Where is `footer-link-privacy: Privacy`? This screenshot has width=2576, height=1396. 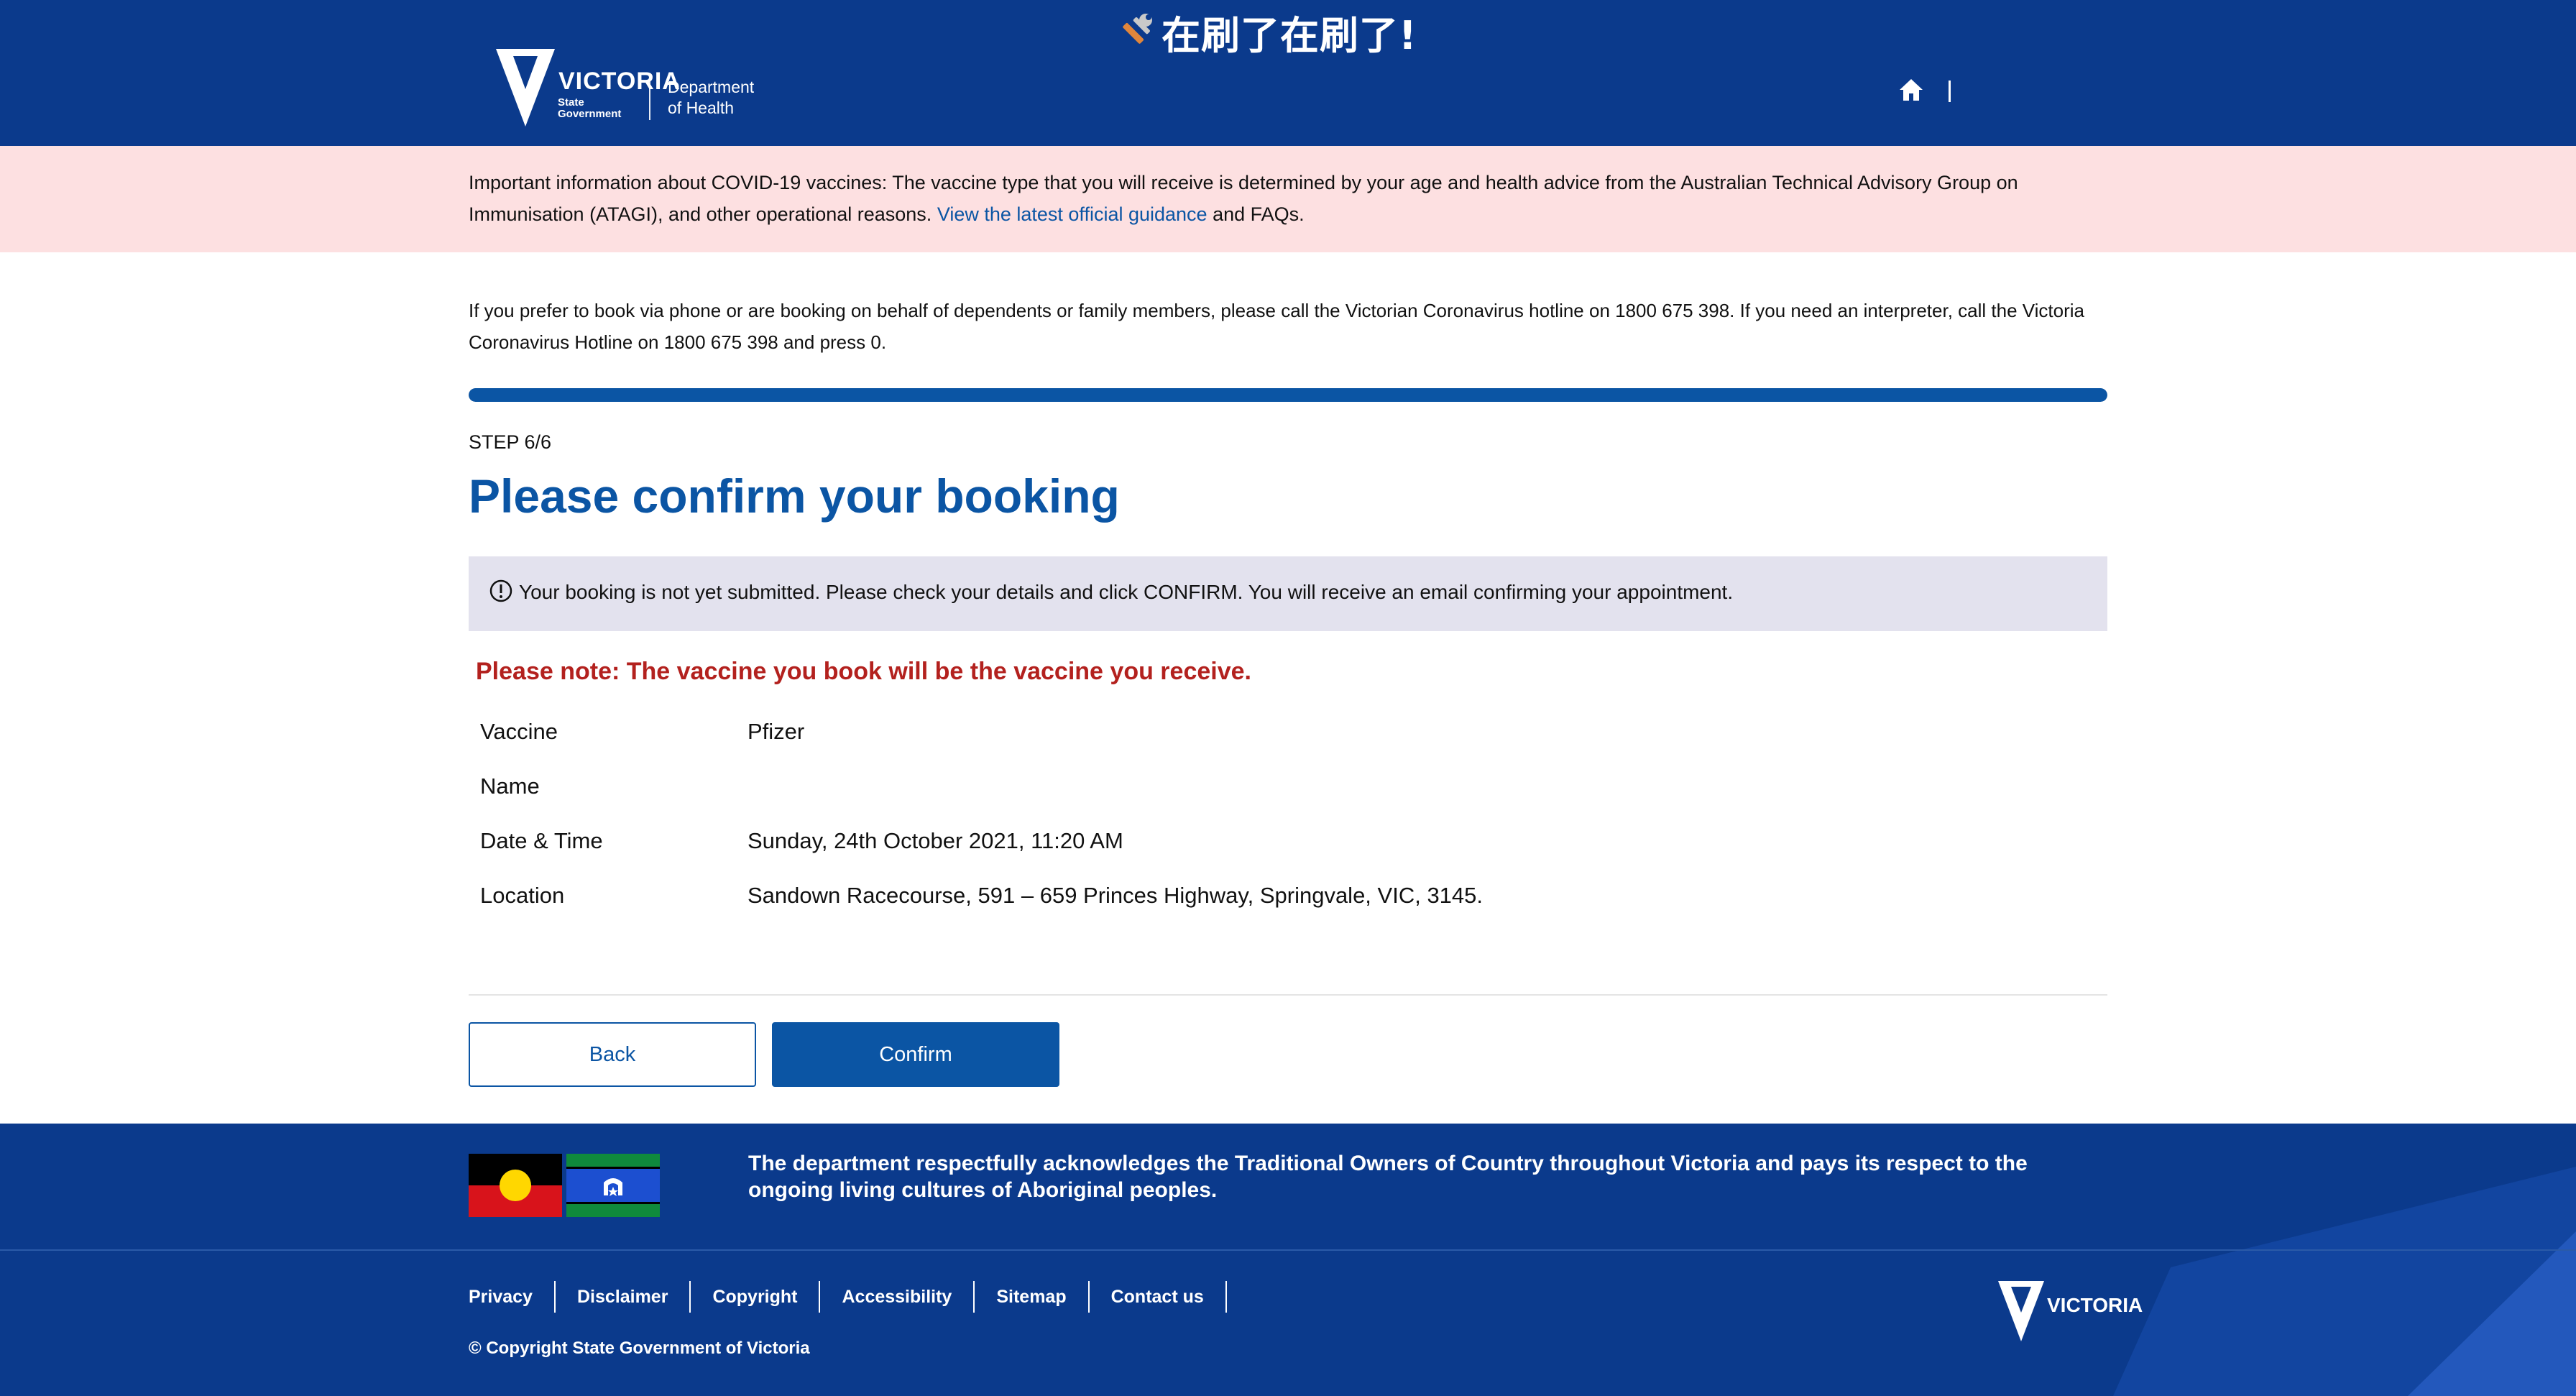
footer-link-privacy: Privacy is located at coordinates (512, 1297).